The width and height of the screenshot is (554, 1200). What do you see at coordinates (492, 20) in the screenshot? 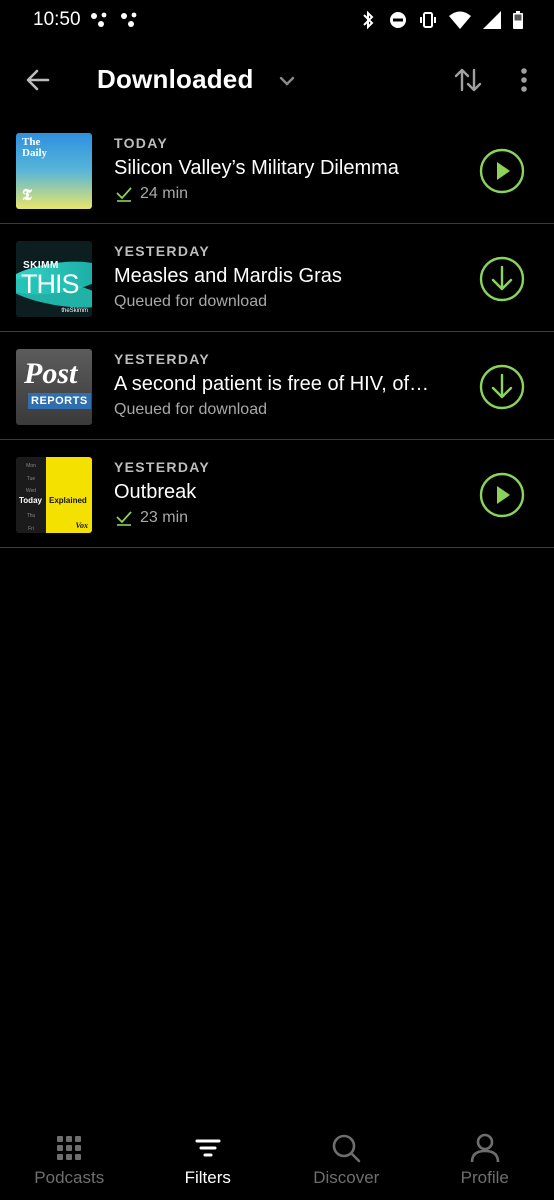
I see `signal-icon` at bounding box center [492, 20].